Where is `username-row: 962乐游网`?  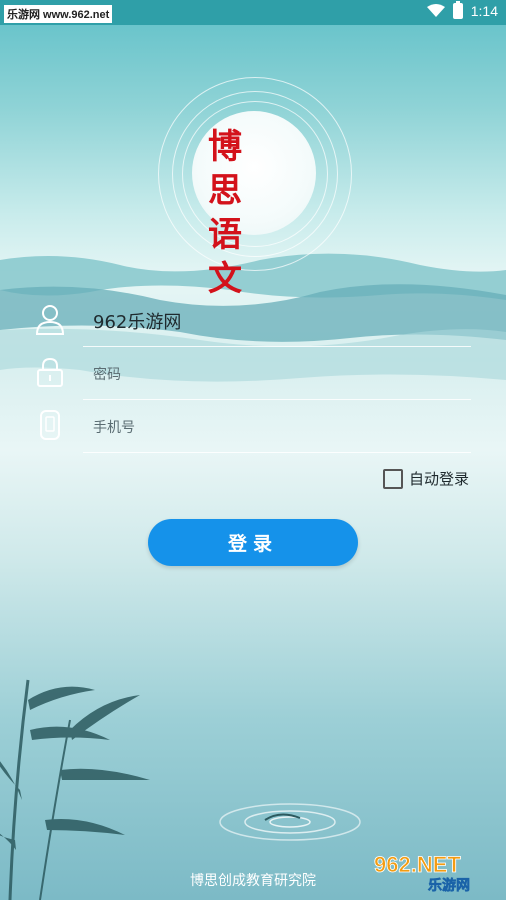 username-row: 962乐游网 is located at coordinates (253, 321).